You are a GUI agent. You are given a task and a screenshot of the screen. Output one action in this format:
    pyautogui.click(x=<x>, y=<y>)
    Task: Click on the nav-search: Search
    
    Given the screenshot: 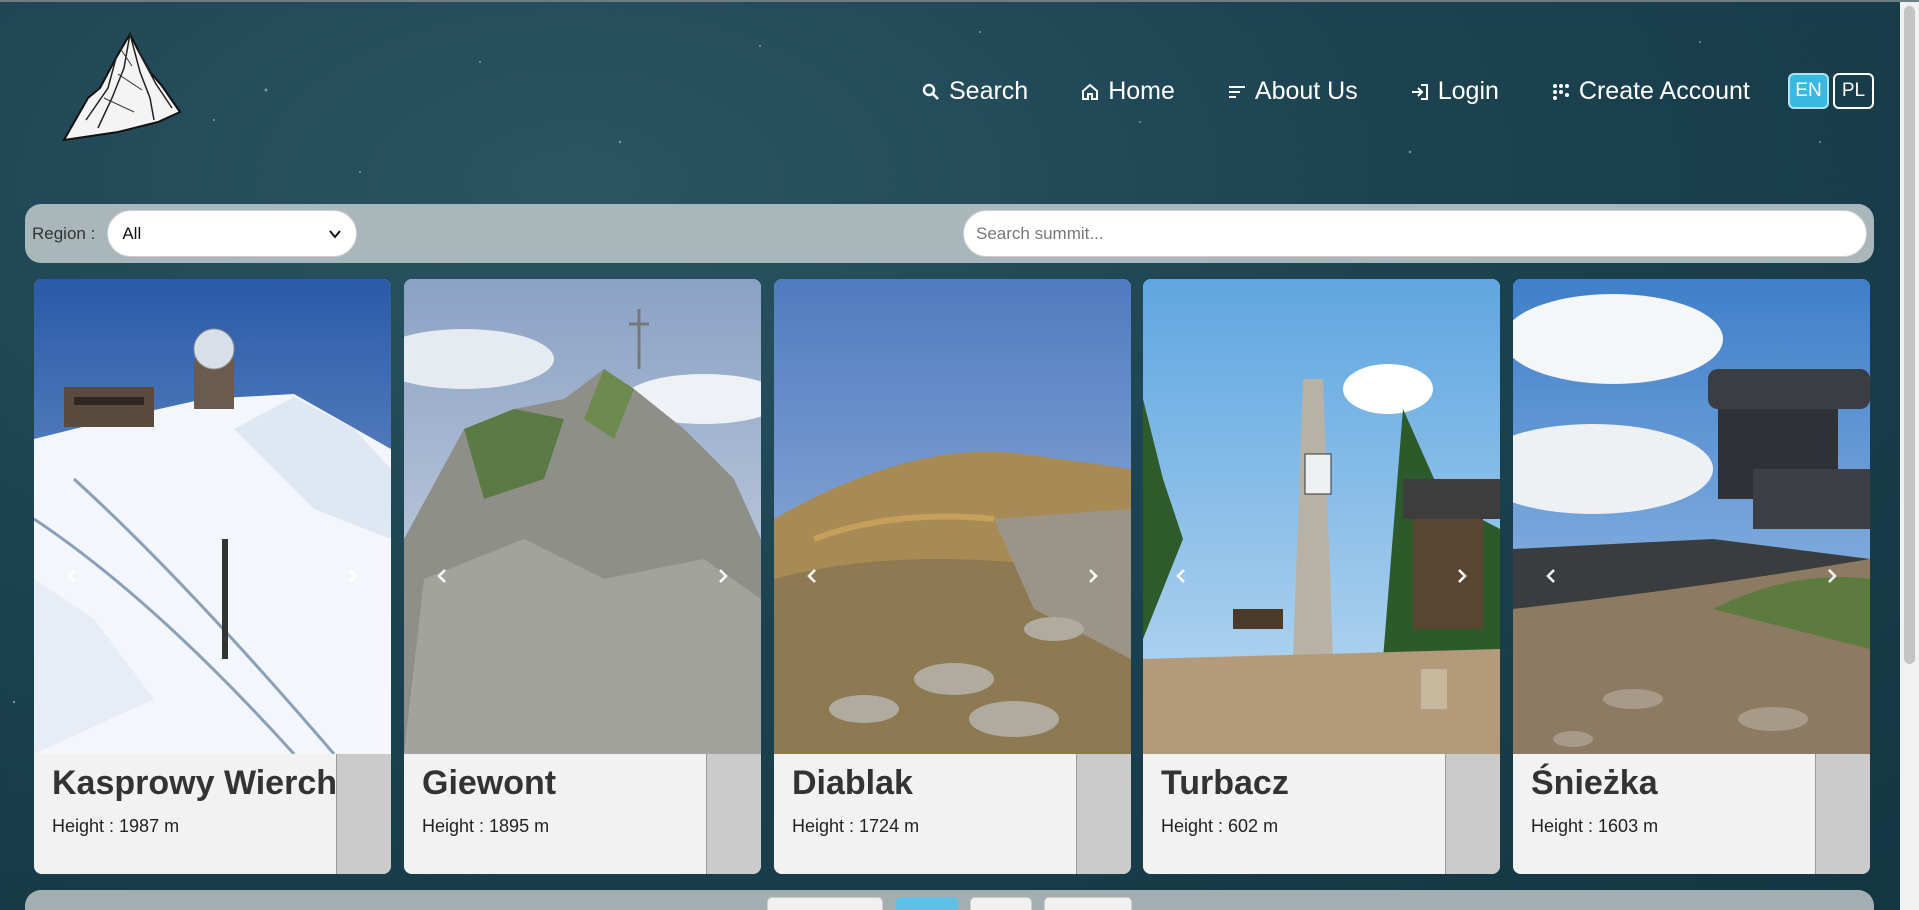 What is the action you would take?
    pyautogui.click(x=974, y=91)
    